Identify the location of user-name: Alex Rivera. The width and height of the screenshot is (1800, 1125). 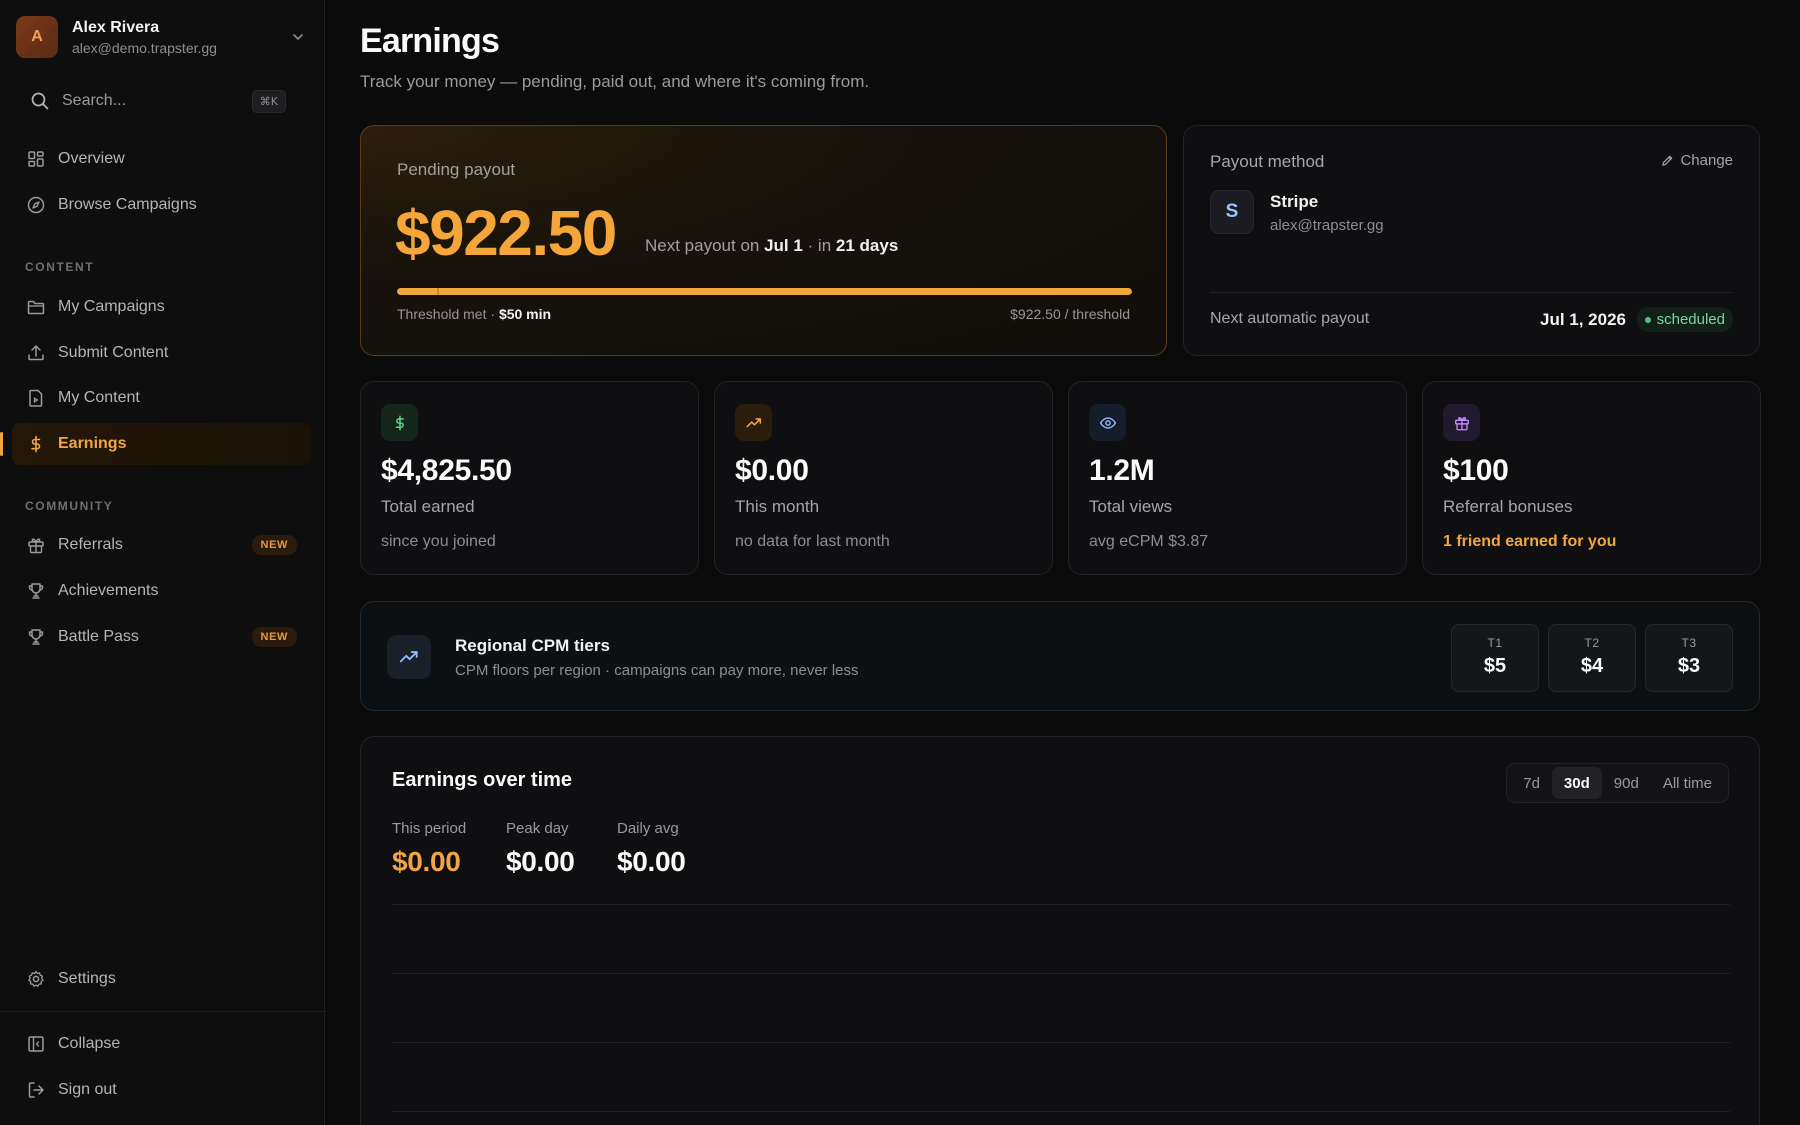
(116, 27).